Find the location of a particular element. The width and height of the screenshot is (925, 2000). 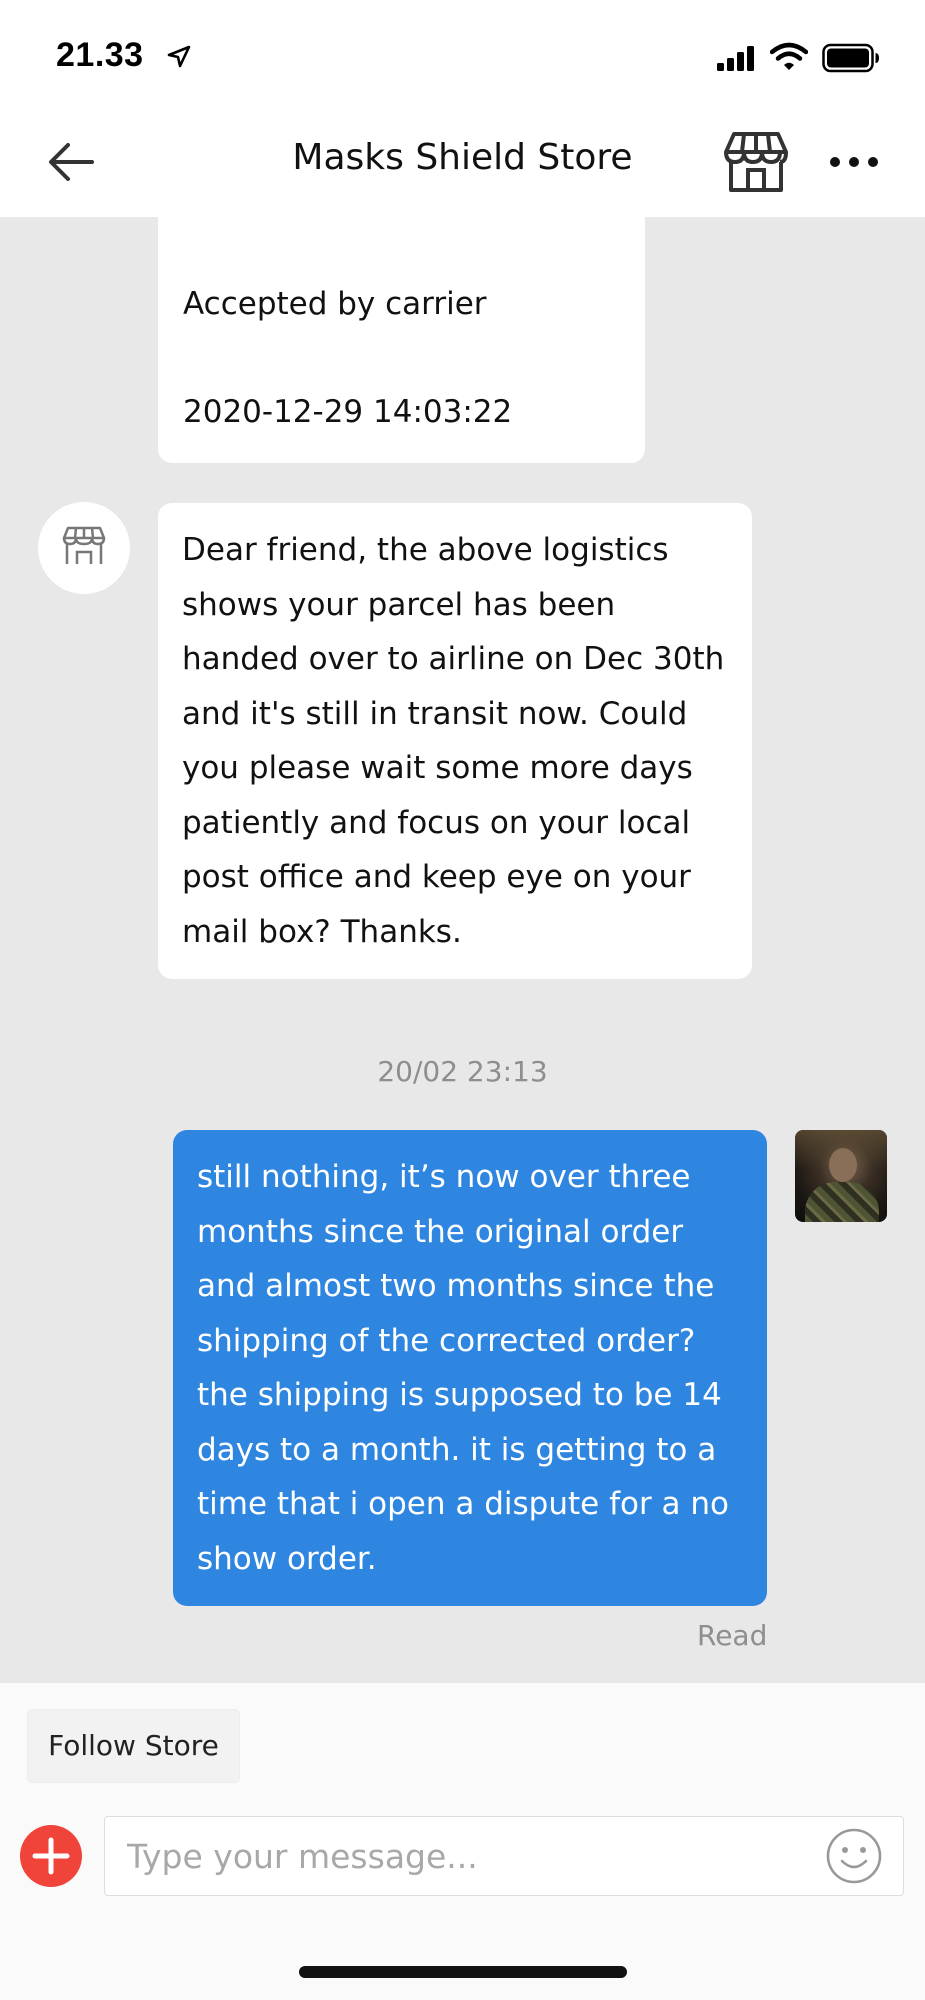

incoming-message-bubble: Accepted by carrier 2020-12-29 14:03:22 is located at coordinates (401, 340).